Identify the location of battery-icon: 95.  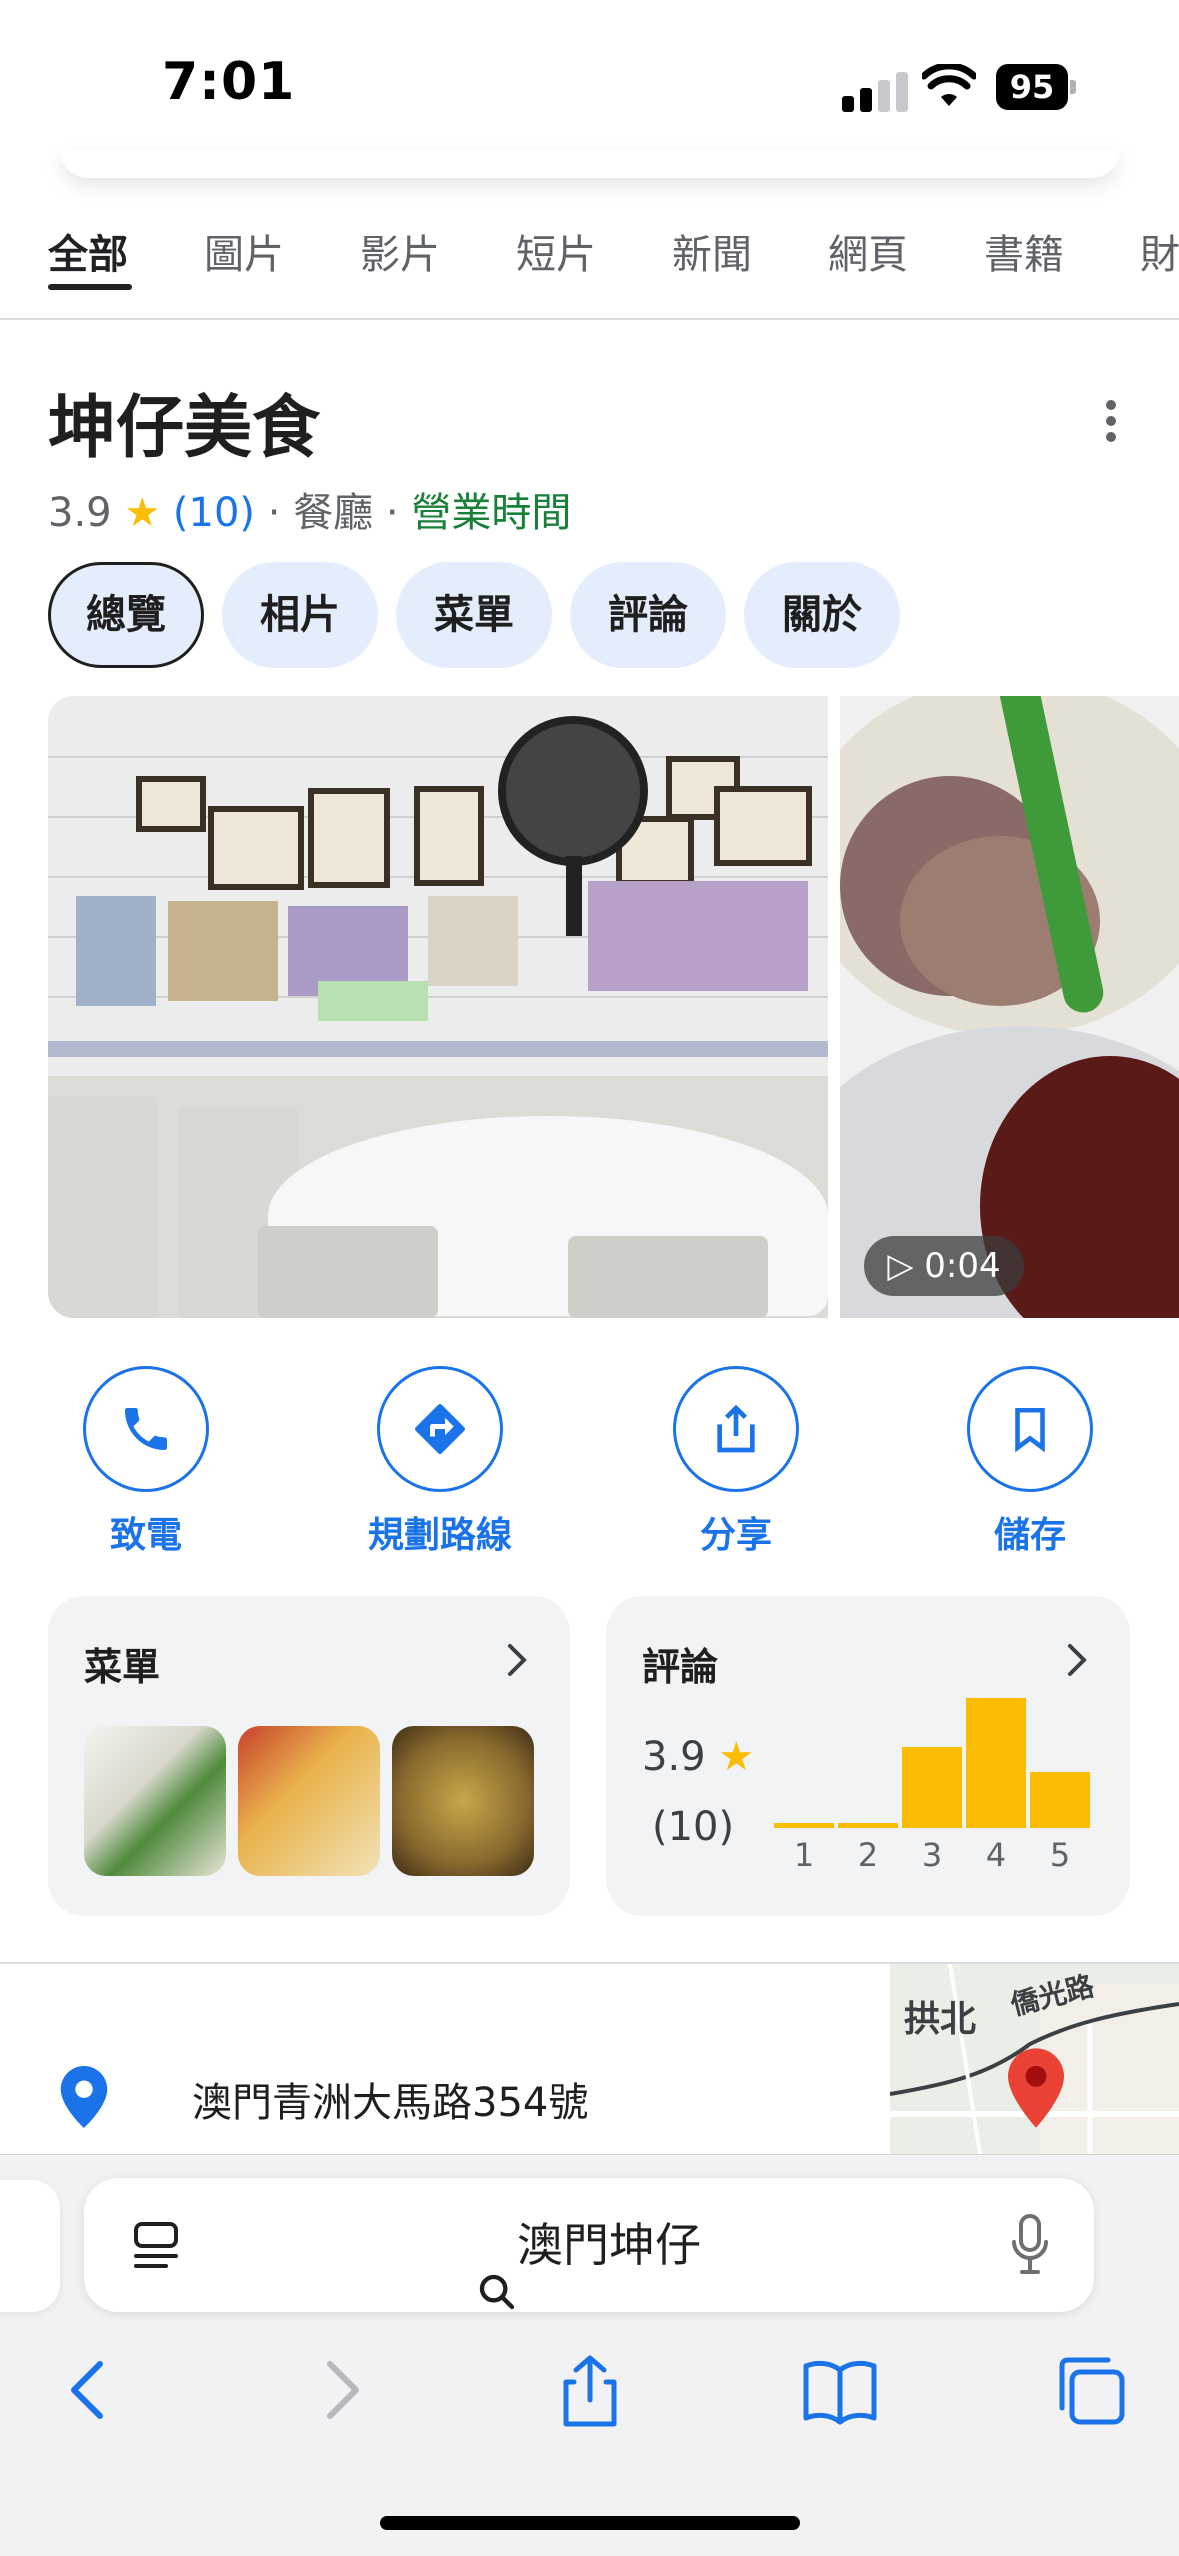
(1036, 87).